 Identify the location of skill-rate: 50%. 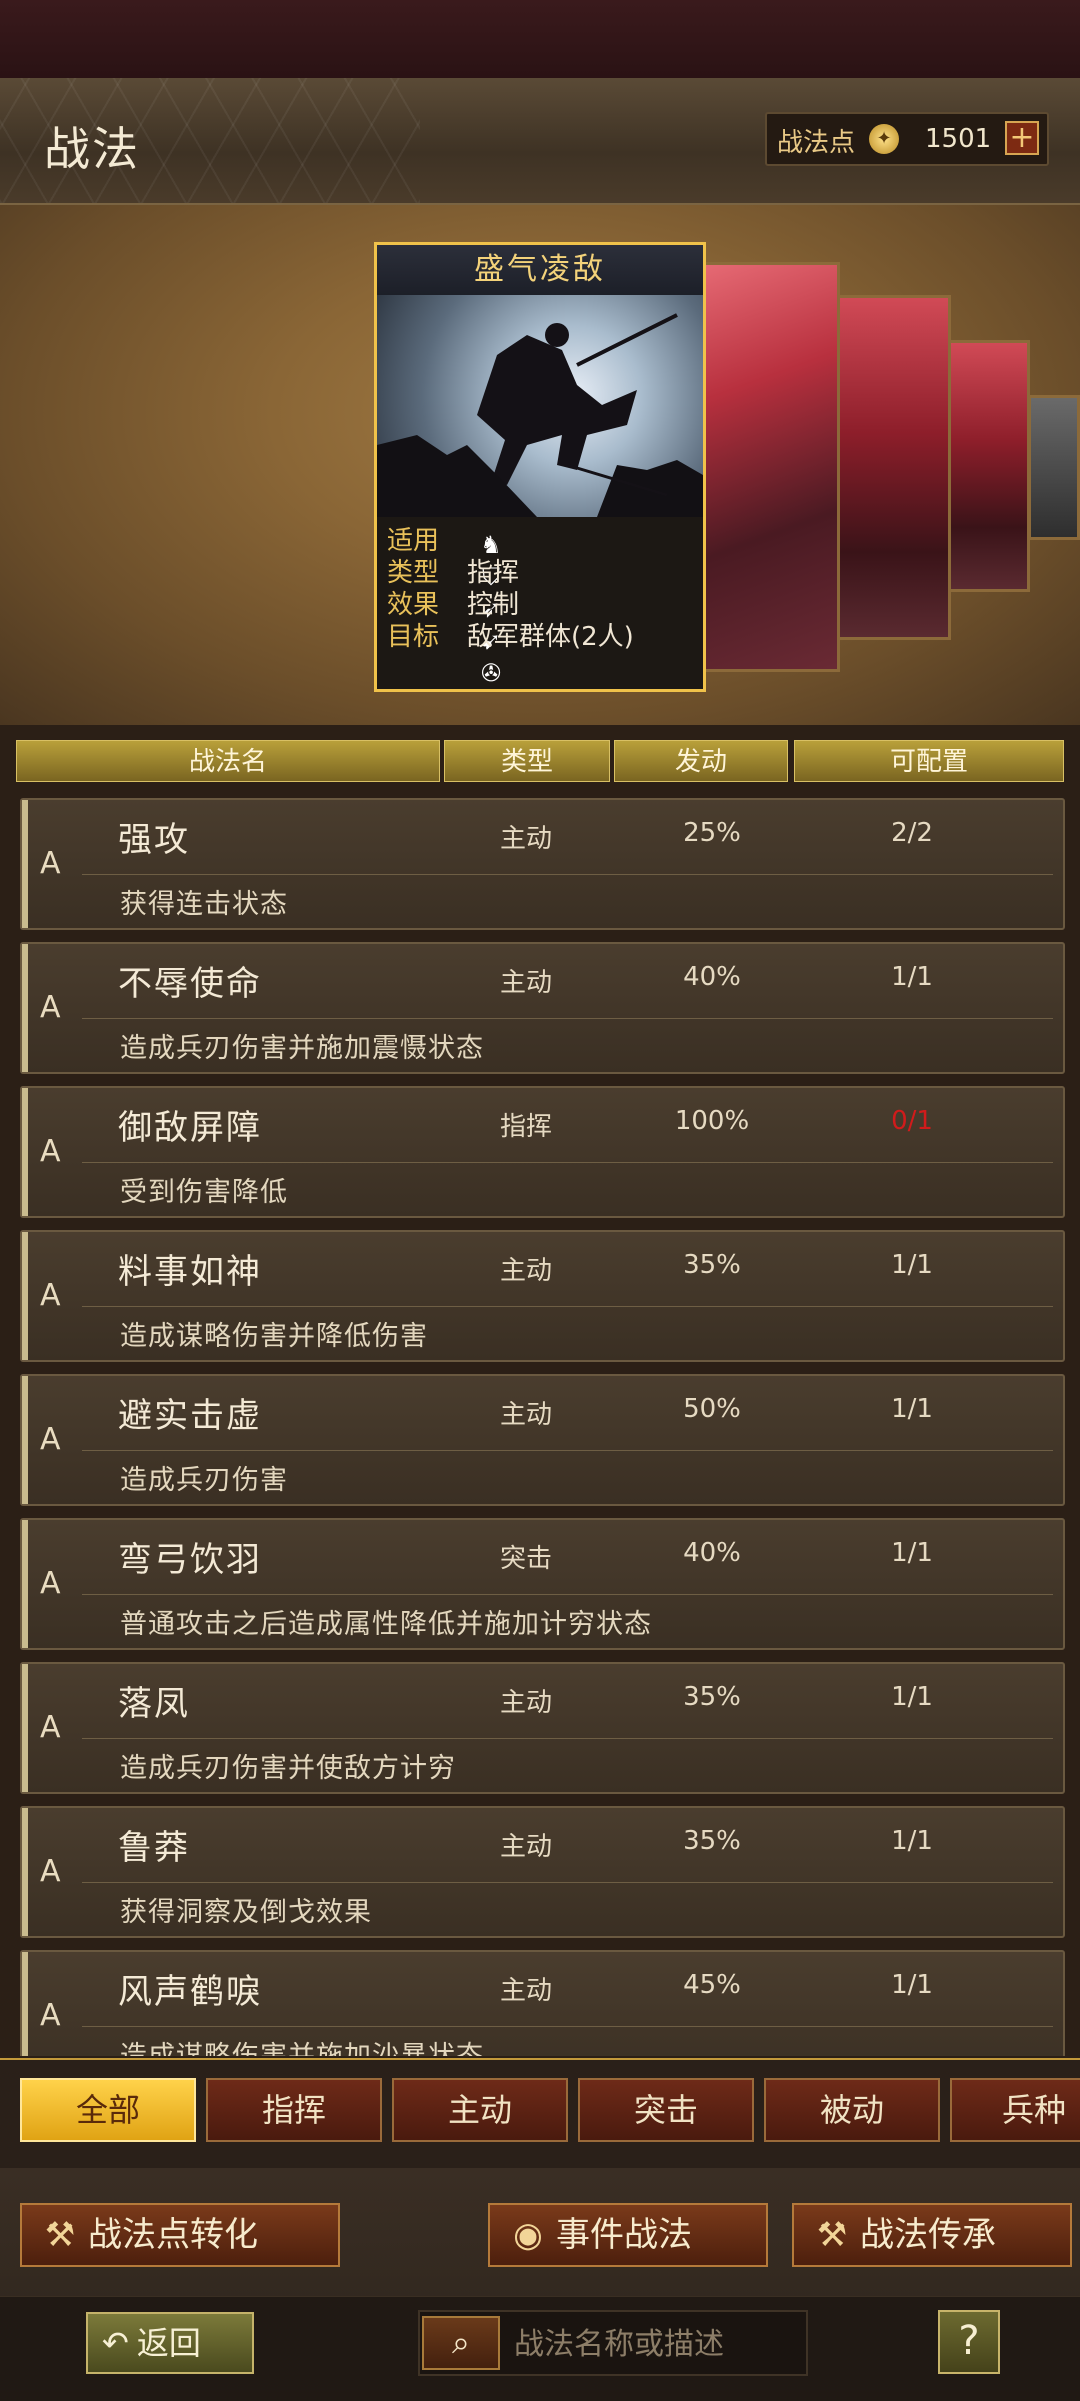
(712, 1409).